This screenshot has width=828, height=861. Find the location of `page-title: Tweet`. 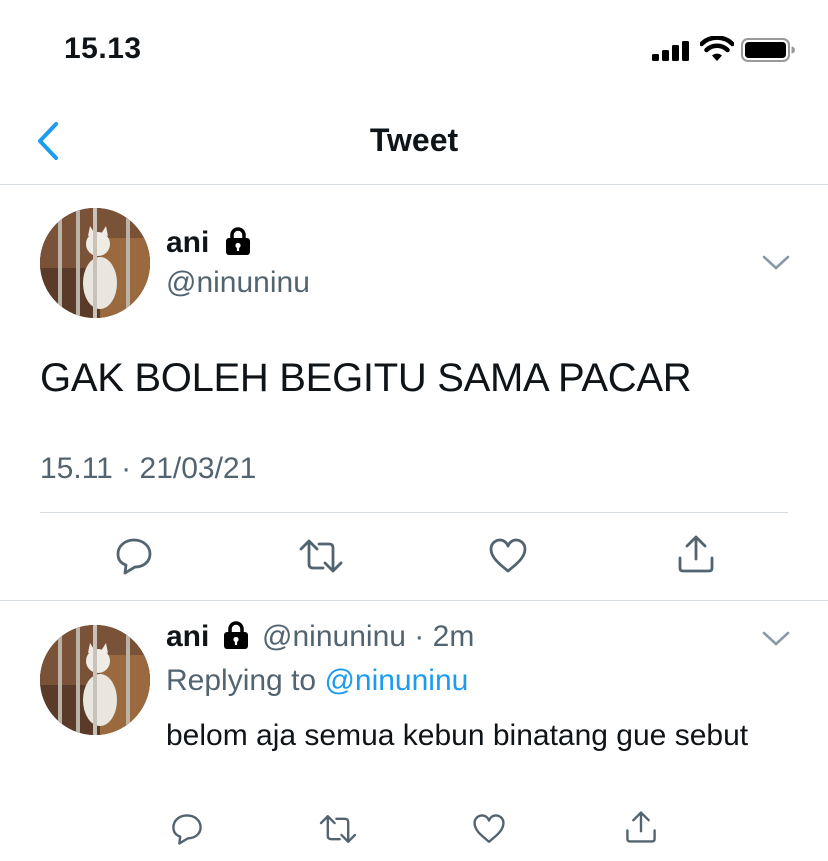

page-title: Tweet is located at coordinates (414, 140).